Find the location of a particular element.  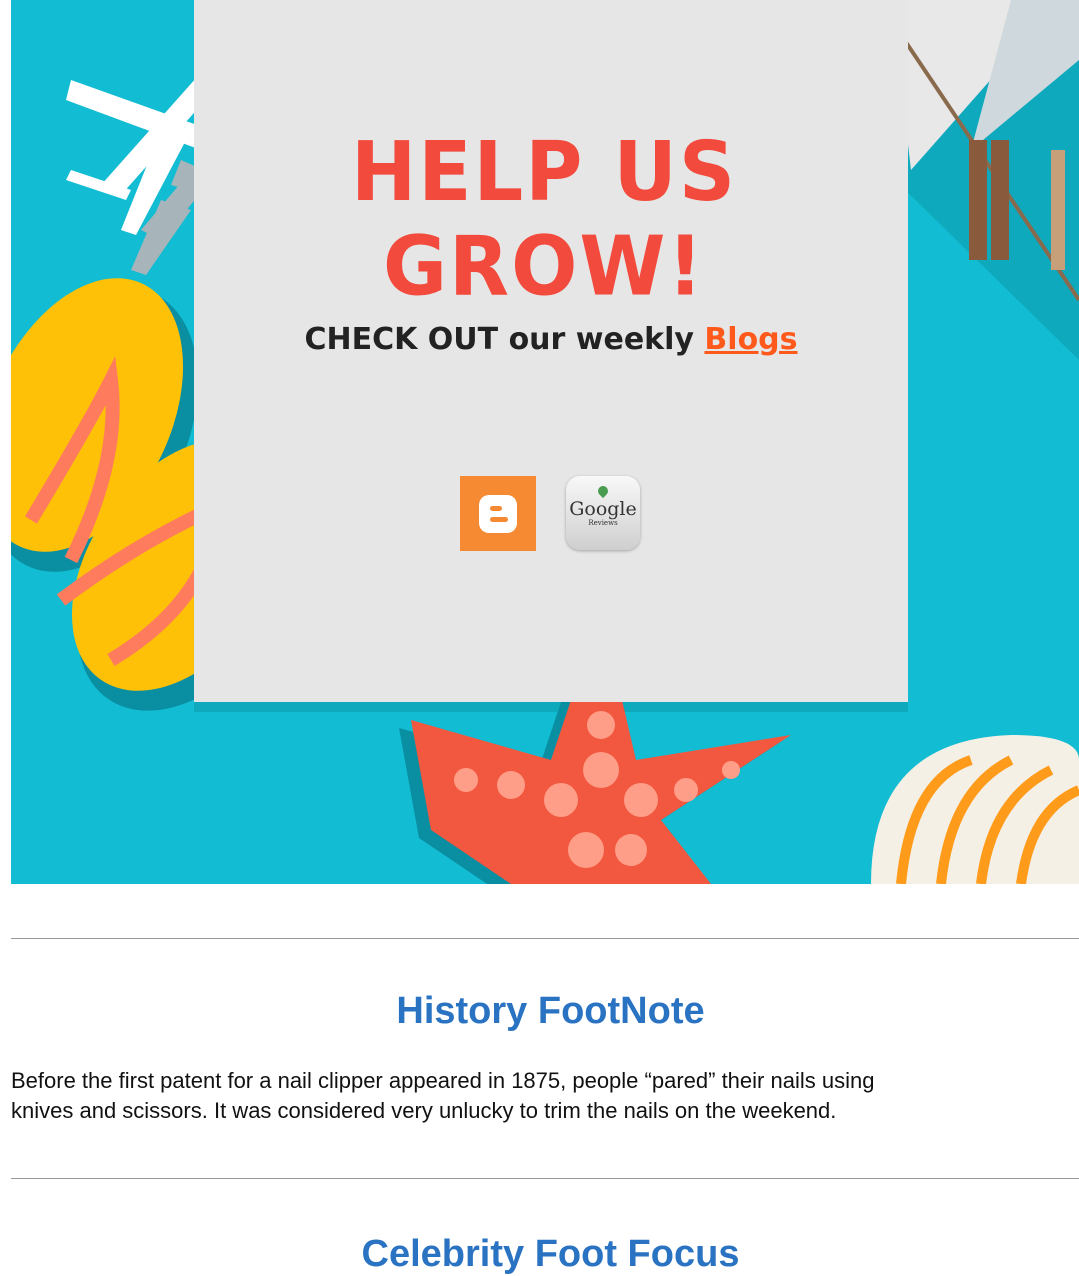

google-reviews-icon: Google Reviews is located at coordinates (603, 513).